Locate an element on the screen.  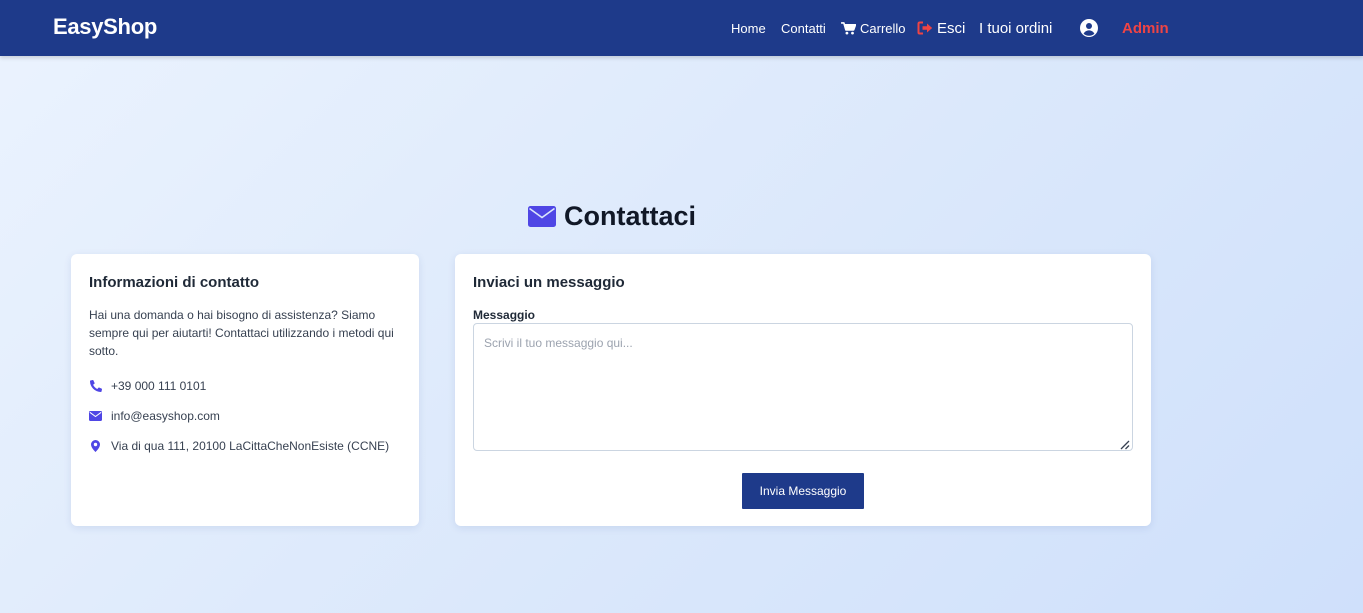
sign-out-icon is located at coordinates (925, 28).